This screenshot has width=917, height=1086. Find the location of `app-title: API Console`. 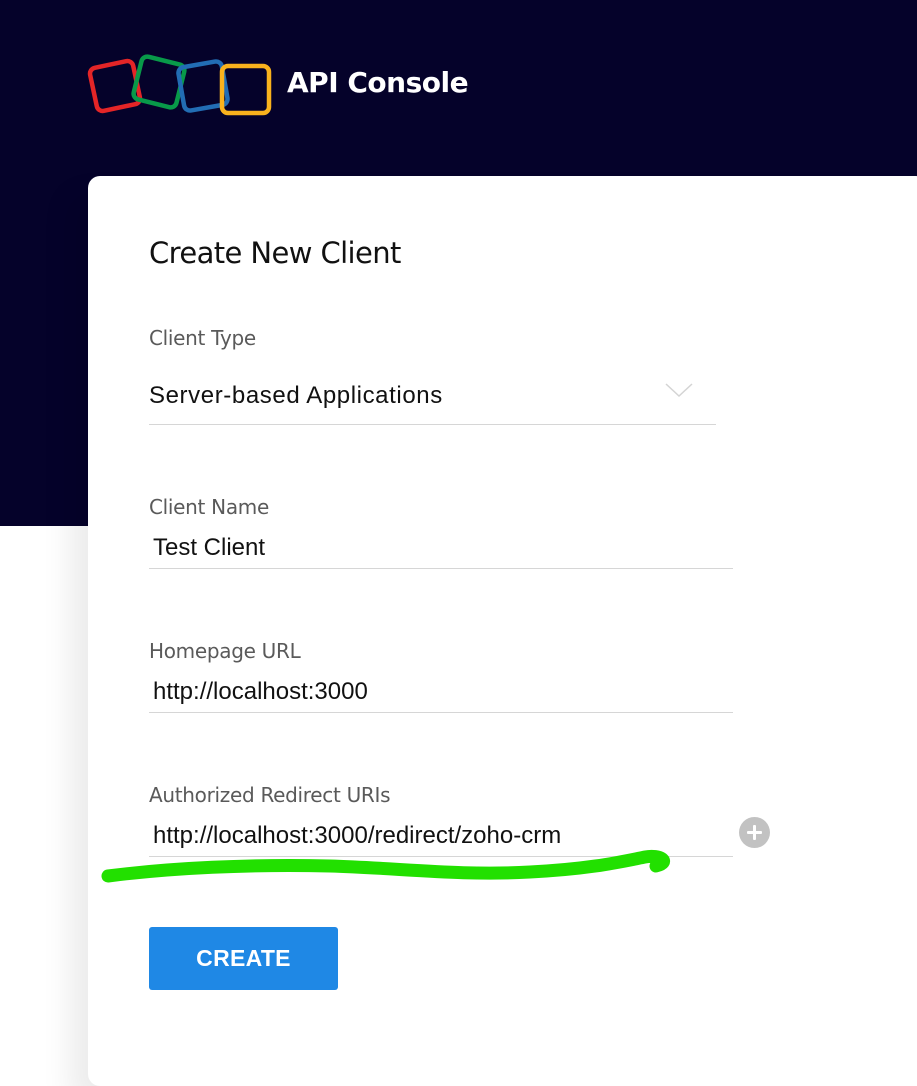

app-title: API Console is located at coordinates (378, 82).